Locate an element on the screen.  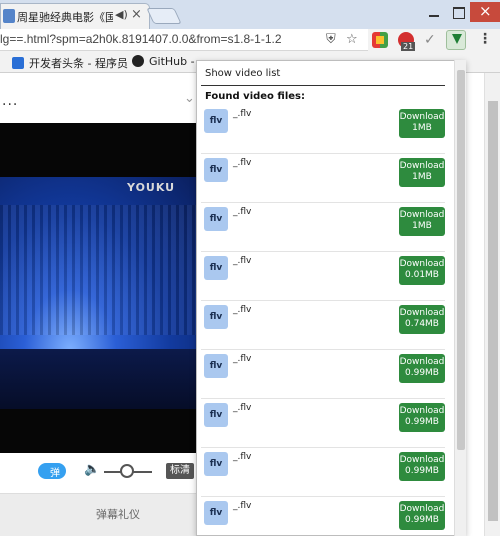
file-size: 0.74MB is located at coordinates (422, 324).